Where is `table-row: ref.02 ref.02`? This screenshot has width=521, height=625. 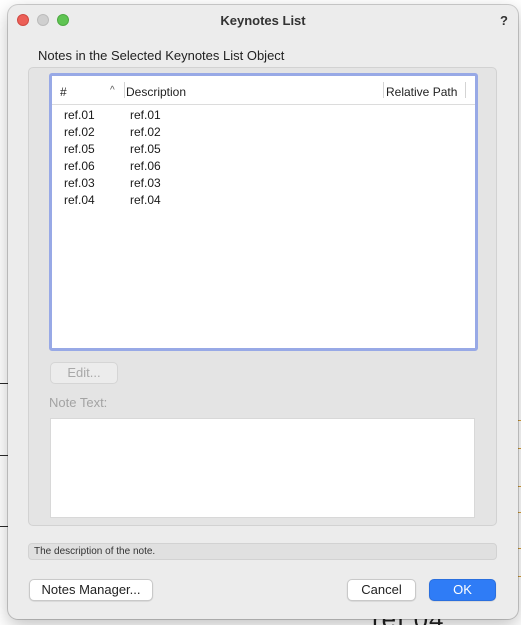
table-row: ref.02 ref.02 is located at coordinates (263, 131).